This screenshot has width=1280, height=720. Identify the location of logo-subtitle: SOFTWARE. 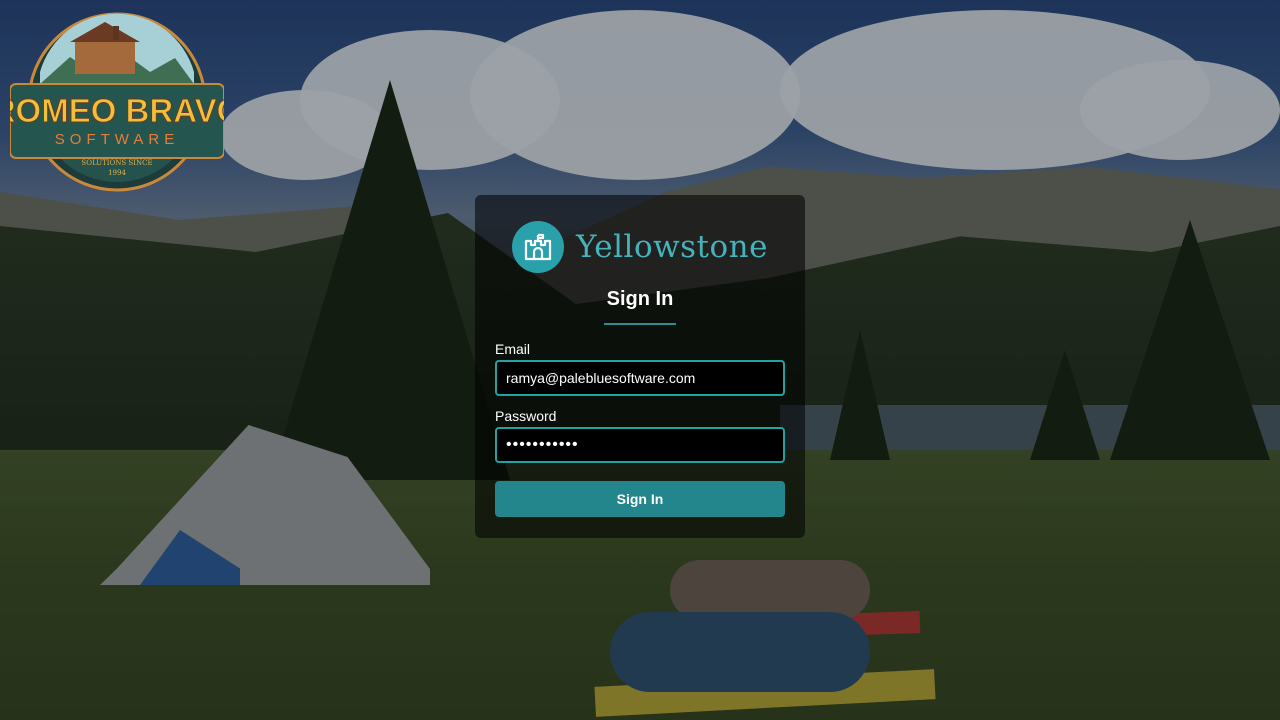
(117, 139).